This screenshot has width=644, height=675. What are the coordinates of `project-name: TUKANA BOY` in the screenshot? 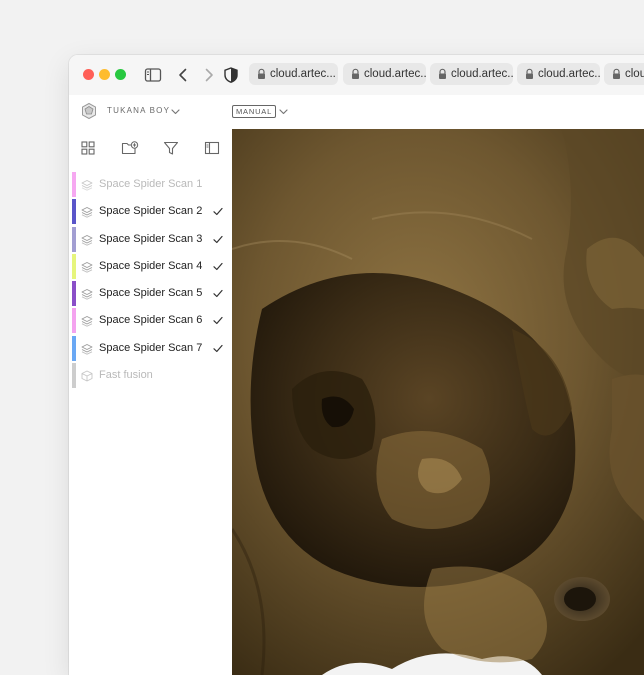 It's located at (138, 110).